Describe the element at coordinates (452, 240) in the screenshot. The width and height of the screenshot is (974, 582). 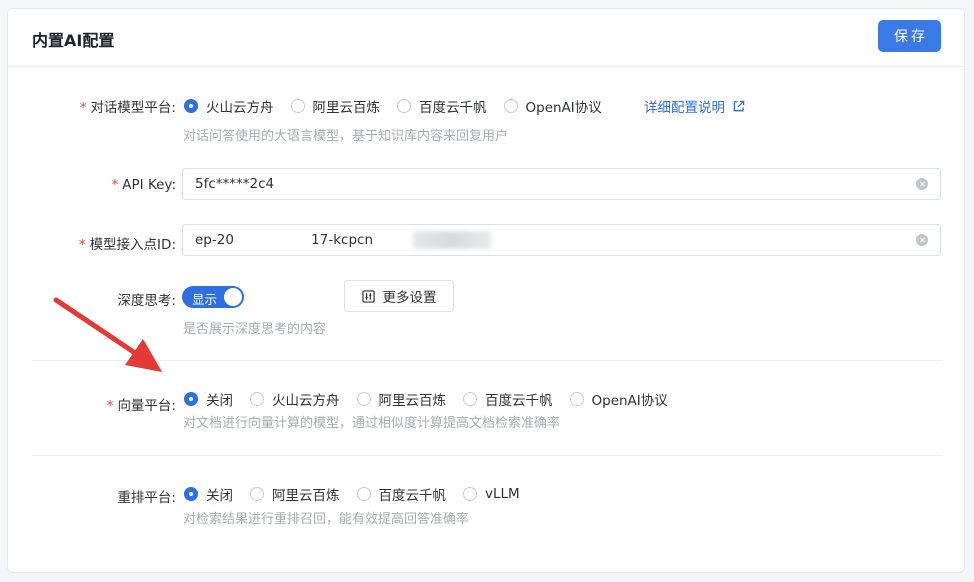
I see `redaction-blur` at that location.